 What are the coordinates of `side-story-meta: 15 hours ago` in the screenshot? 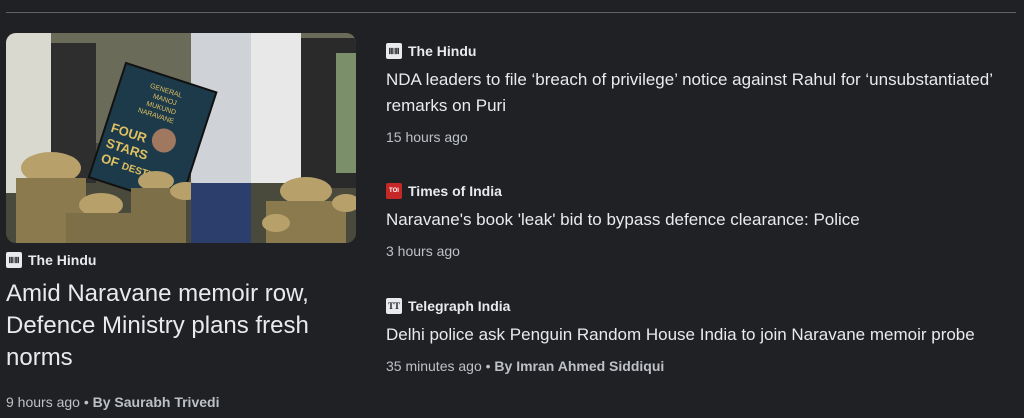 It's located at (701, 137).